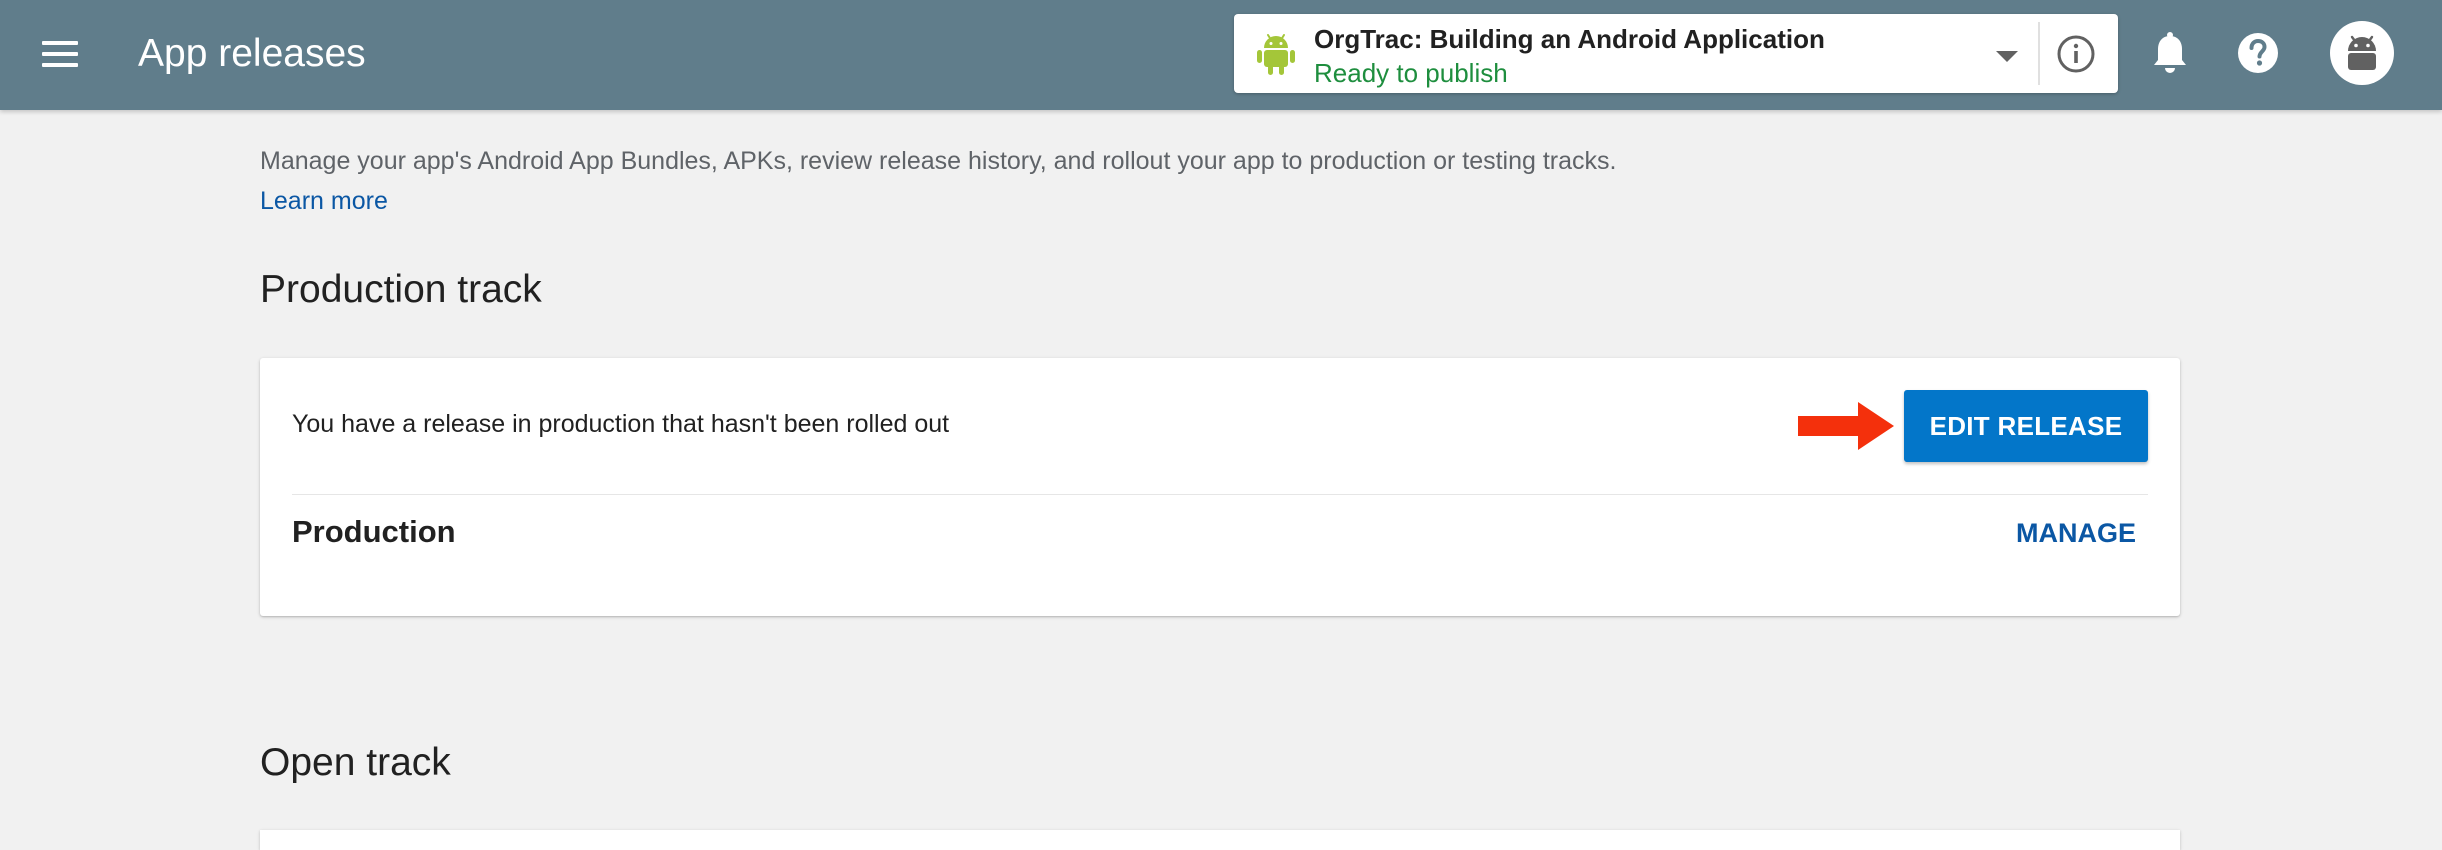  Describe the element at coordinates (252, 53) in the screenshot. I see `page-title: App releases` at that location.